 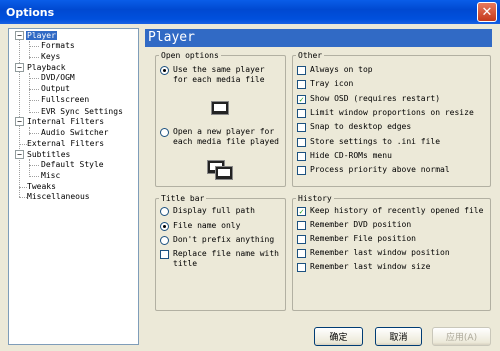 I want to click on other-option-label: Snap to desktop edges, so click(x=360, y=127).